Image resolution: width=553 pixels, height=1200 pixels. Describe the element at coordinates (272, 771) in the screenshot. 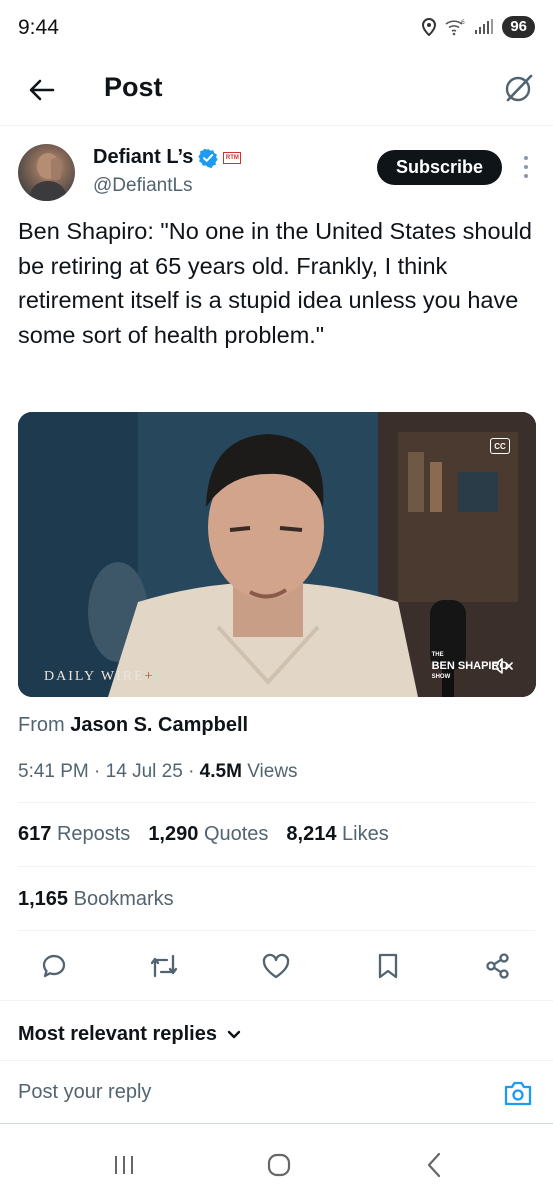

I see `views-label: Views` at that location.